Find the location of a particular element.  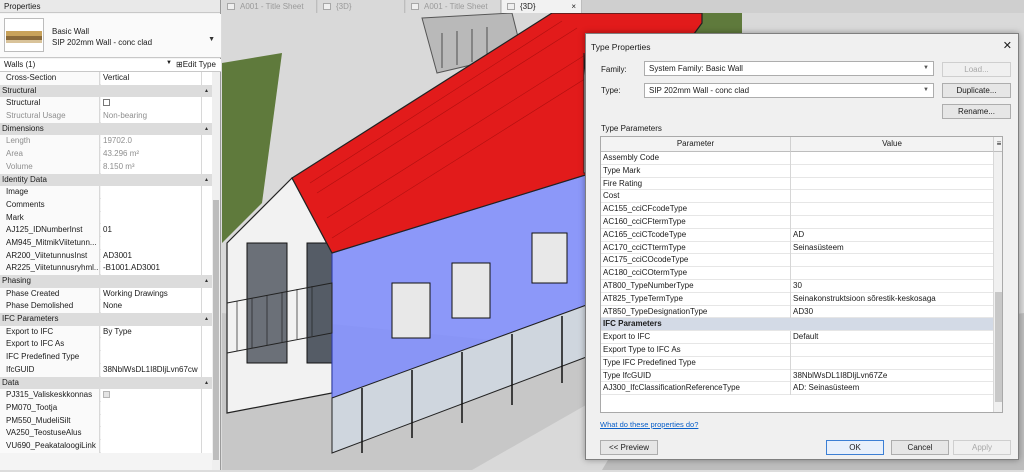

category-label: Data is located at coordinates (106, 383).